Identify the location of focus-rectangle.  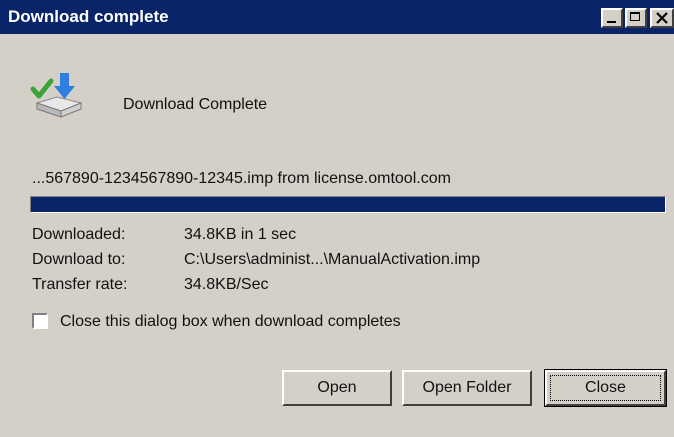
(605, 388).